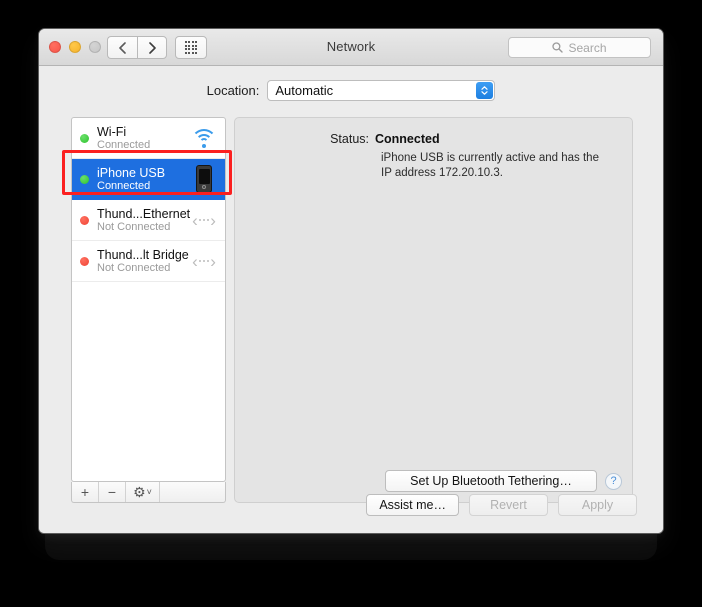  I want to click on chevron-down-icon: ˅, so click(149, 492).